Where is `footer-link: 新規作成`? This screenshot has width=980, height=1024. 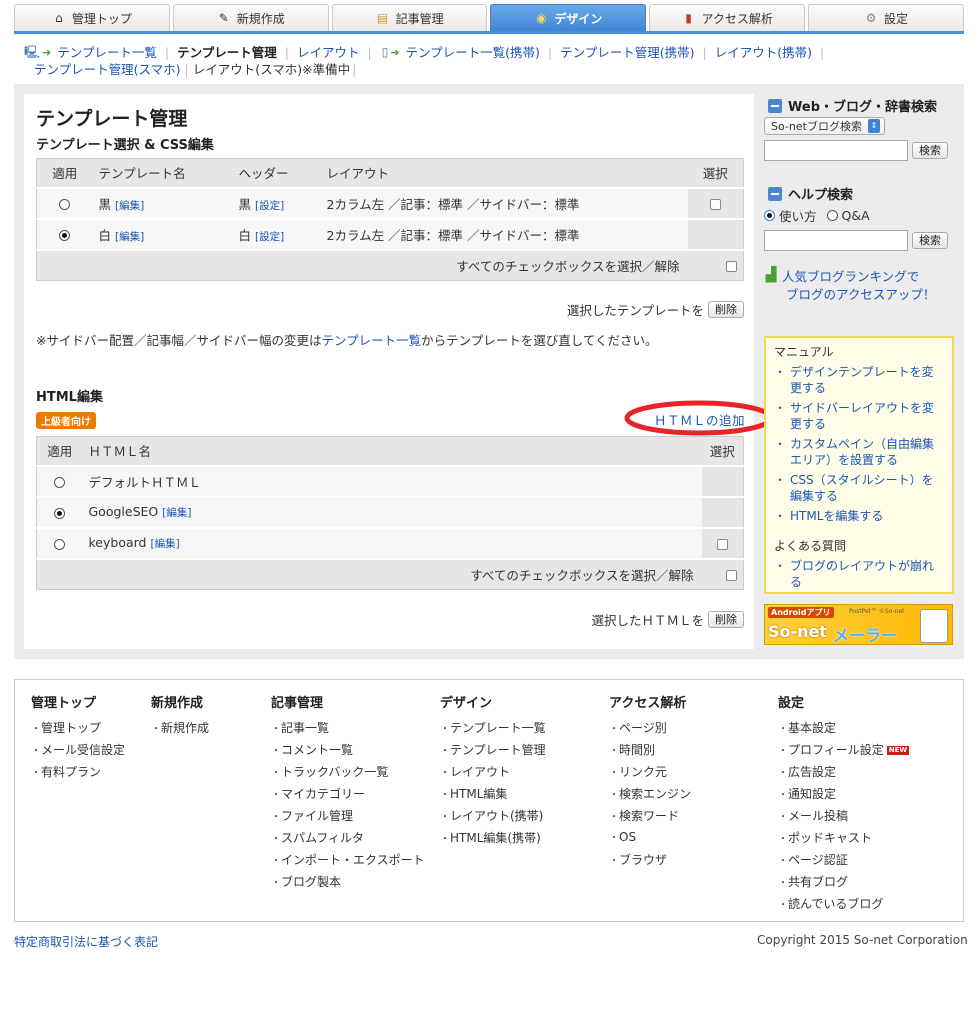 footer-link: 新規作成 is located at coordinates (180, 730).